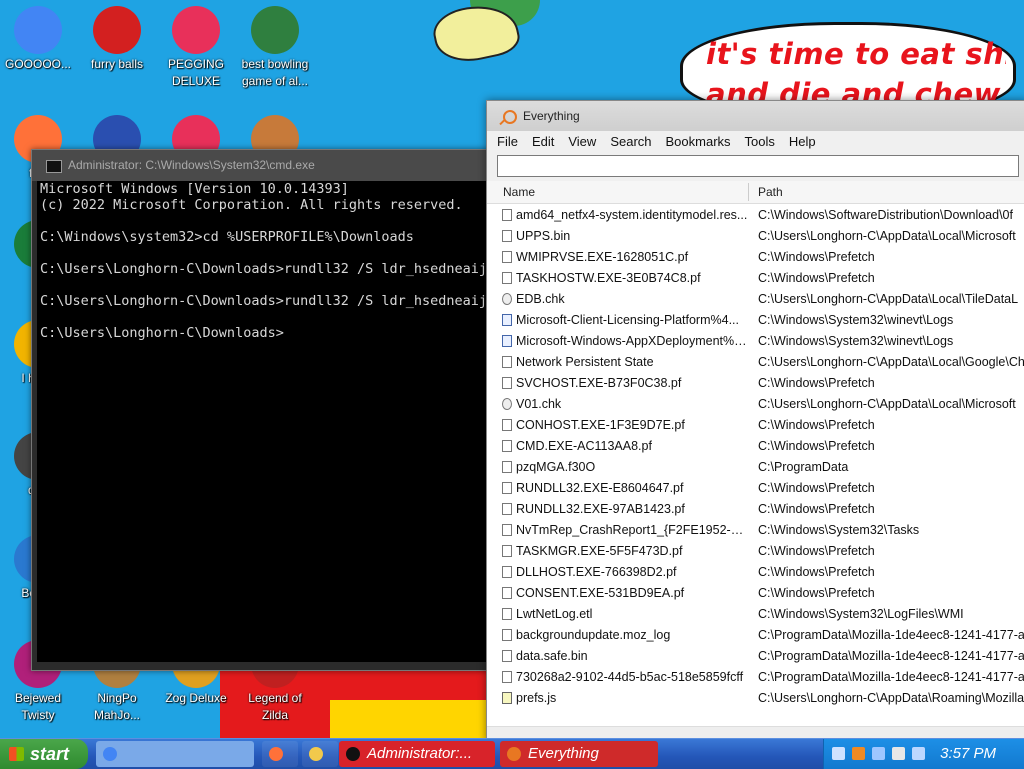 This screenshot has width=1024, height=769. Describe the element at coordinates (579, 754) in the screenshot. I see `taskbar-button: Everything` at that location.